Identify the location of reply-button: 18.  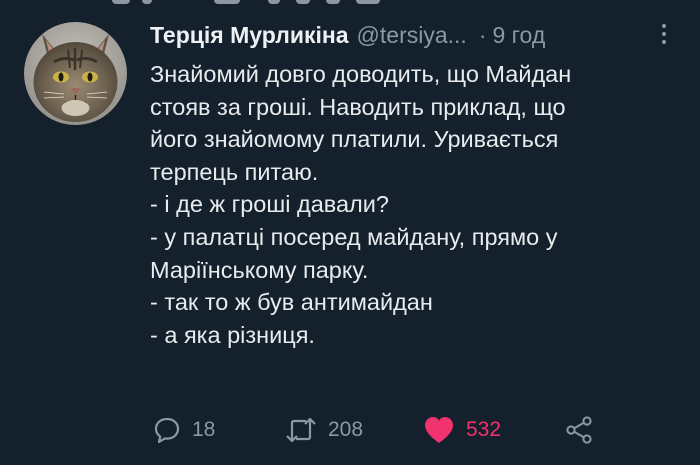
(183, 430).